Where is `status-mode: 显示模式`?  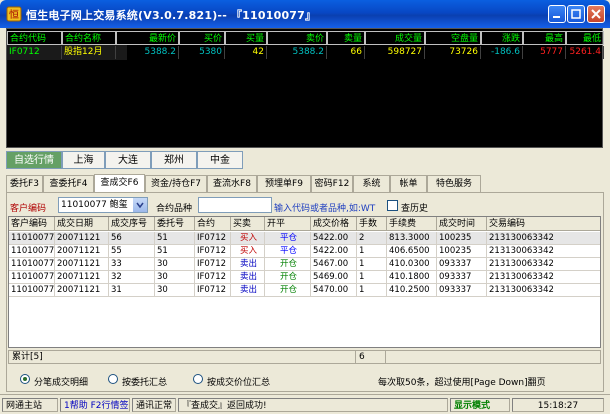 status-mode: 显示模式 is located at coordinates (480, 405).